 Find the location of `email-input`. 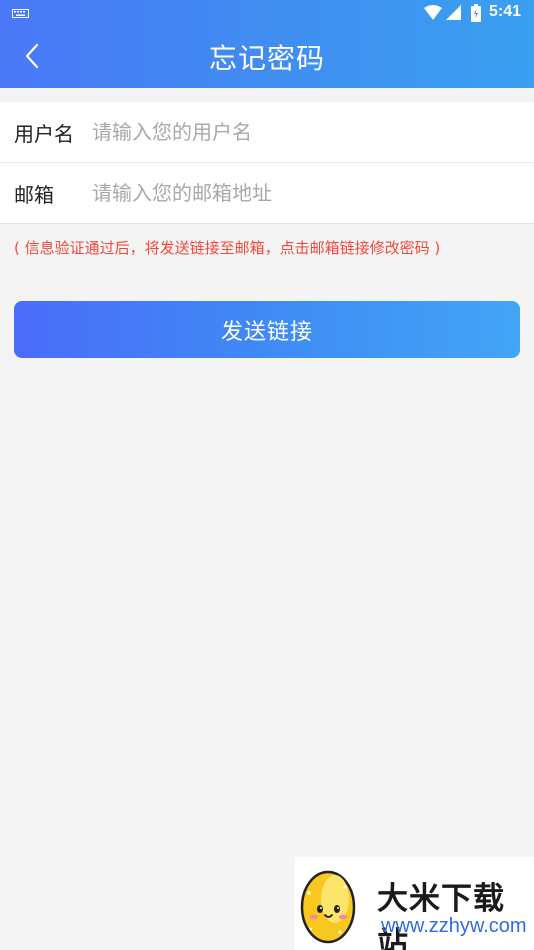

email-input is located at coordinates (313, 193).